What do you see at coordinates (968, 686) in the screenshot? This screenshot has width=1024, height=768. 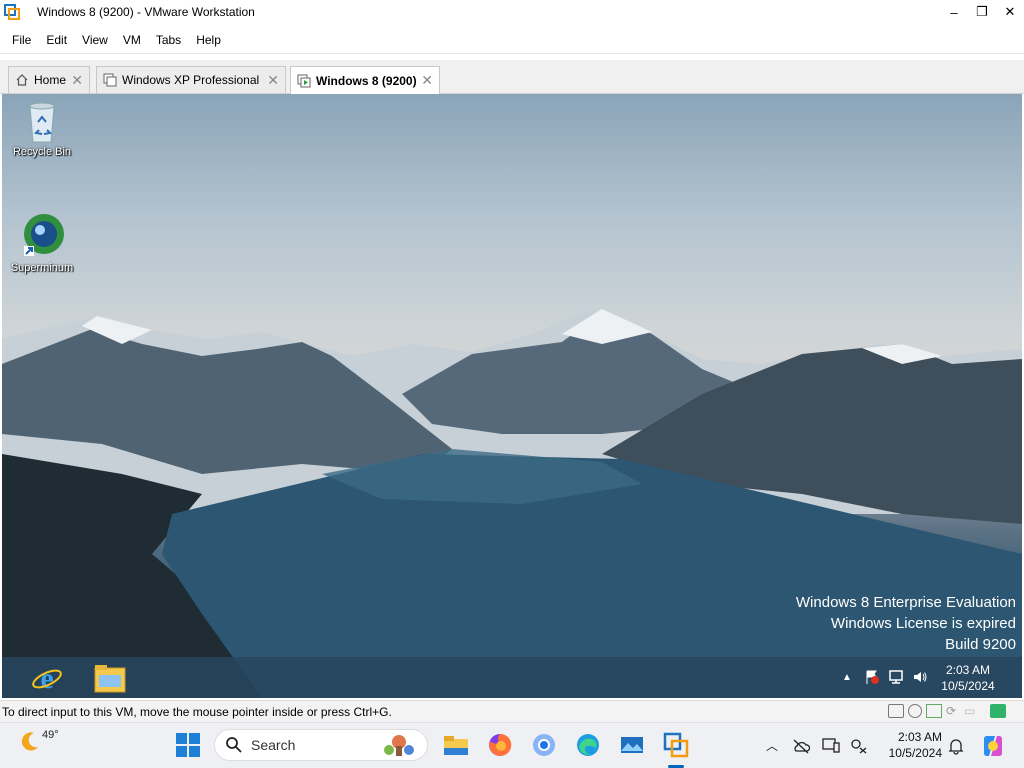 I see `guest-date: 10/5/2024` at bounding box center [968, 686].